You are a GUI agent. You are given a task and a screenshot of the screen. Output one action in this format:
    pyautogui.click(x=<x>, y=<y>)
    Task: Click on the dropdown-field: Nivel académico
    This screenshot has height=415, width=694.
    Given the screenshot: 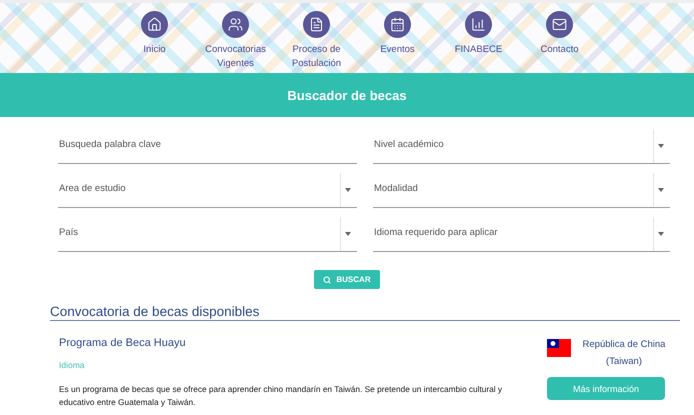 What is the action you would take?
    pyautogui.click(x=521, y=146)
    